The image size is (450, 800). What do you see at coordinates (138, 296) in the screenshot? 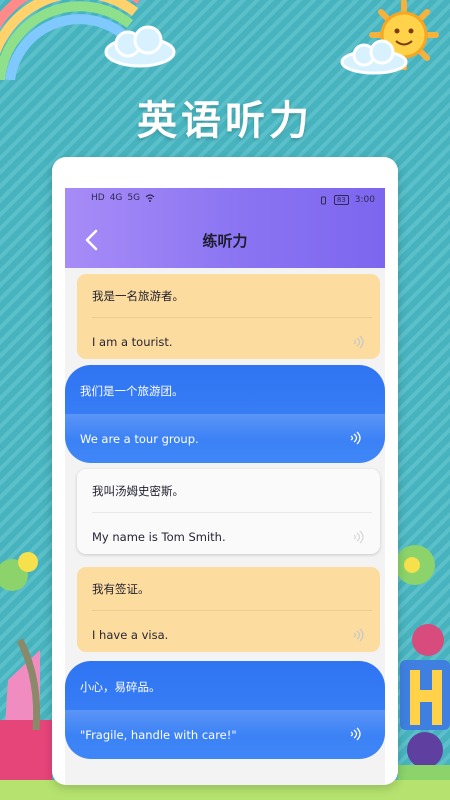
I see `chinese-sentence: 我是一名旅游者。` at bounding box center [138, 296].